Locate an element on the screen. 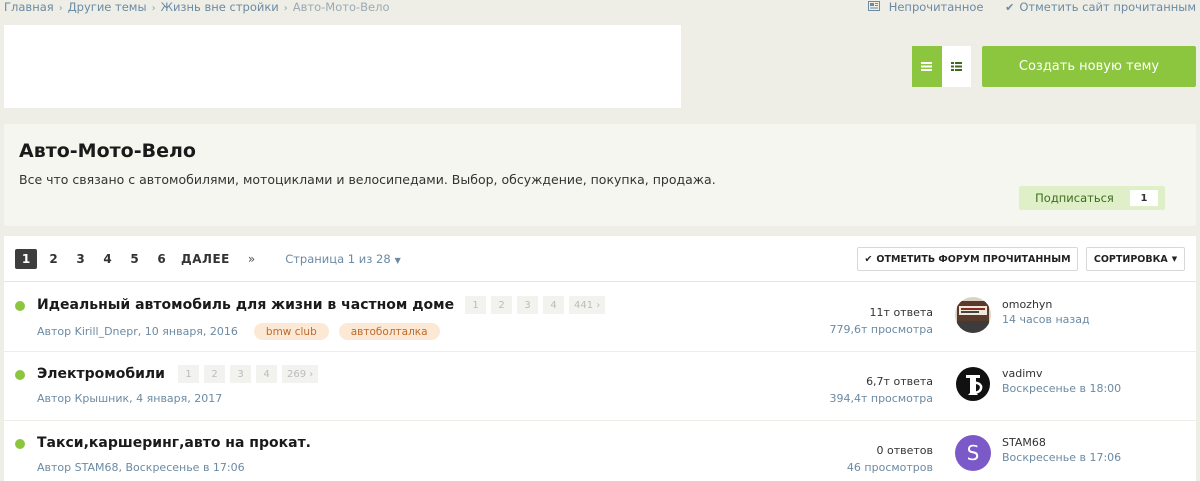  list-icon is located at coordinates (927, 66).